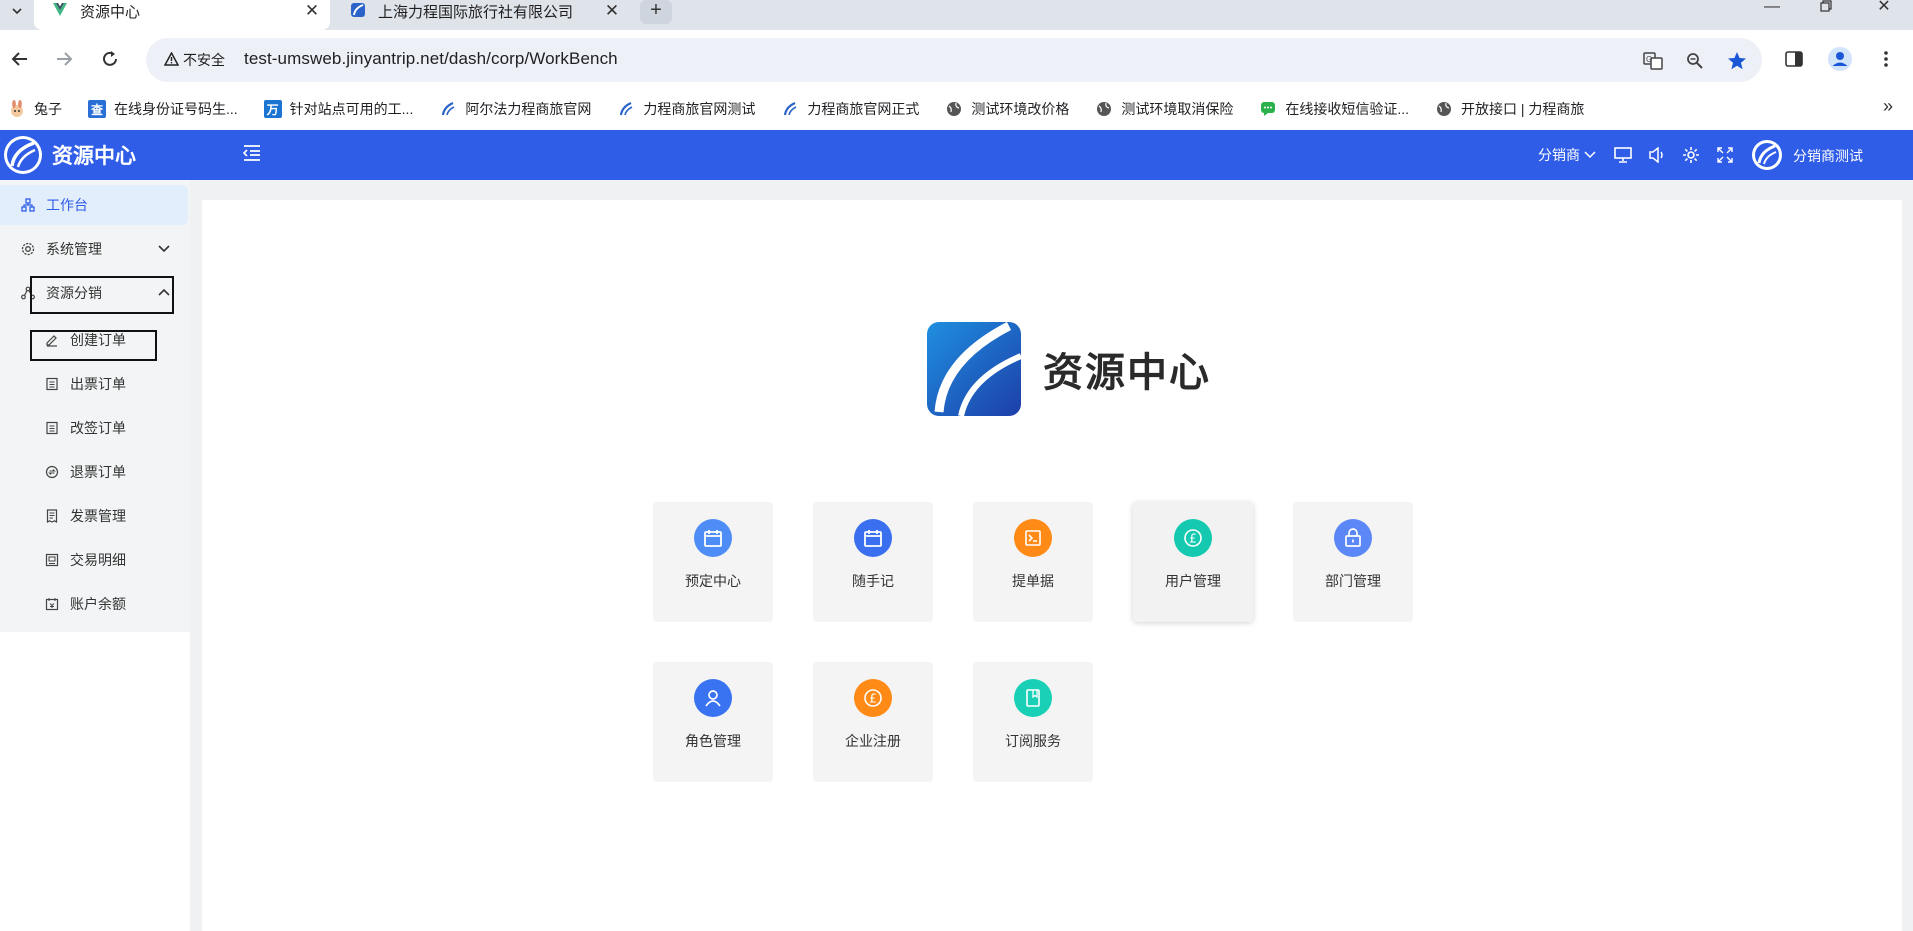 Image resolution: width=1913 pixels, height=931 pixels. I want to click on bookmark-item: 开放接口 | 力程商旅, so click(1509, 109).